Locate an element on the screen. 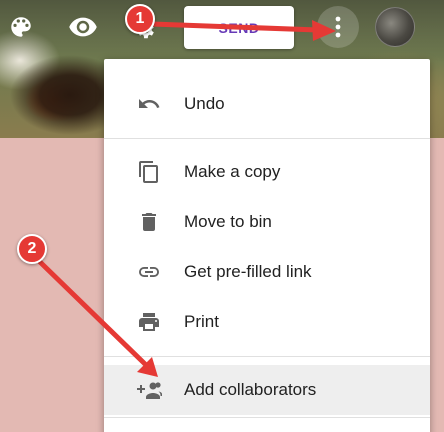 The image size is (444, 432). menu-item-label: Get pre-filled link is located at coordinates (248, 271).